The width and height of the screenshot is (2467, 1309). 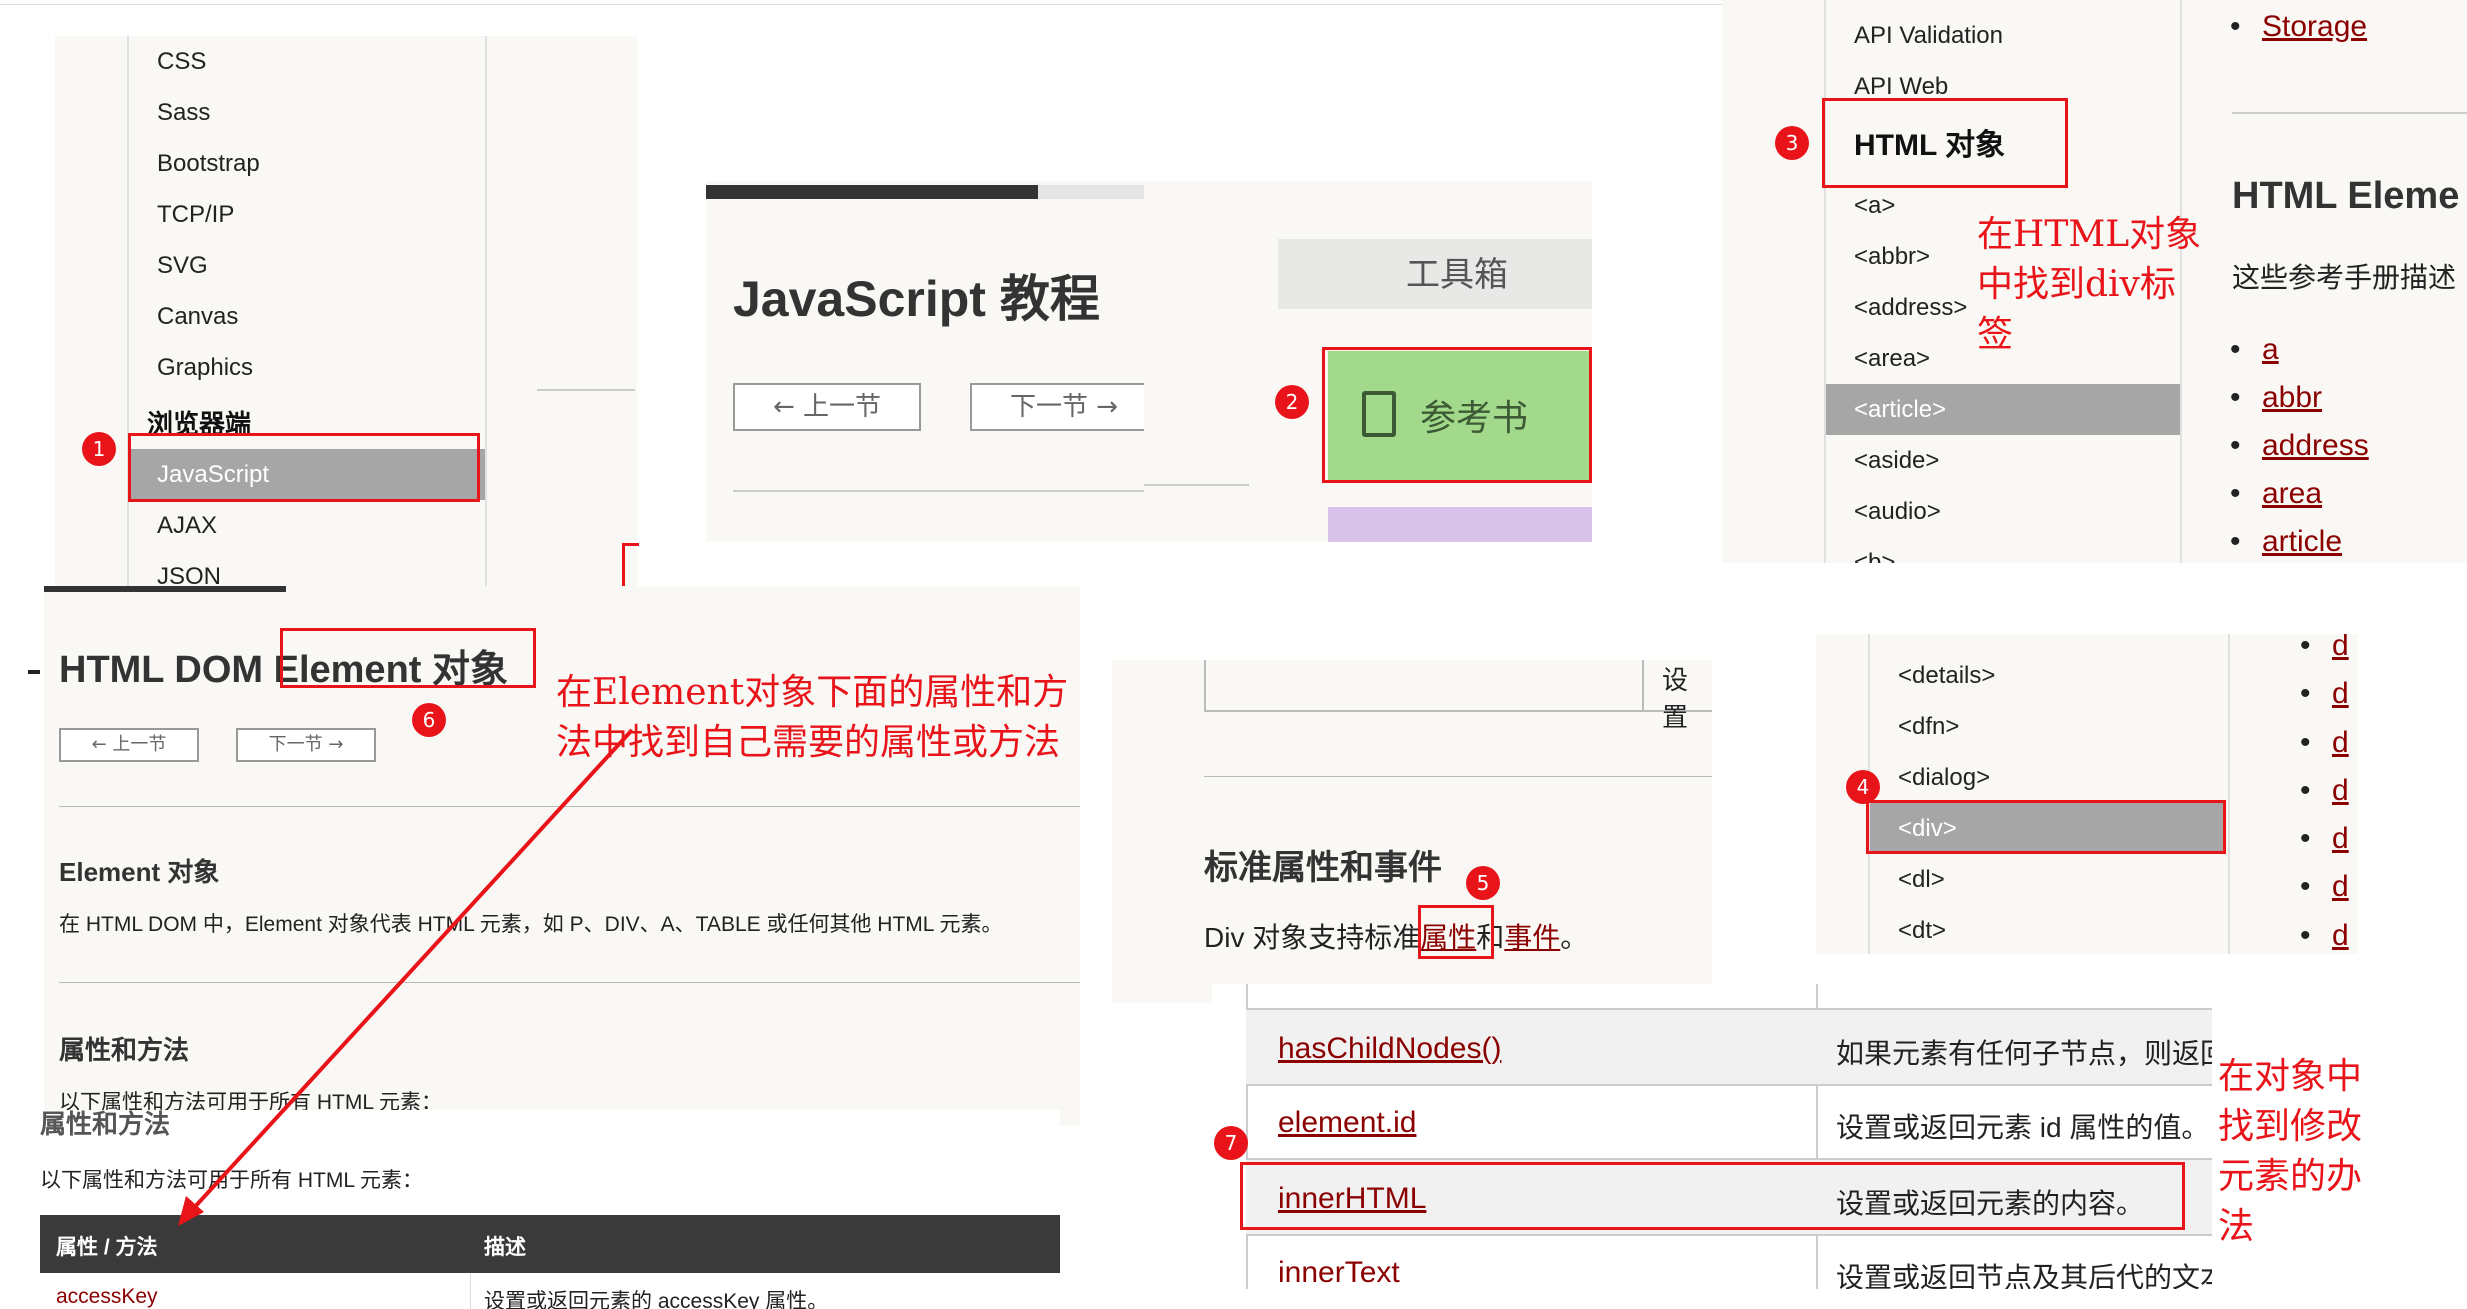 What do you see at coordinates (1456, 932) in the screenshot?
I see `highlight-attributes` at bounding box center [1456, 932].